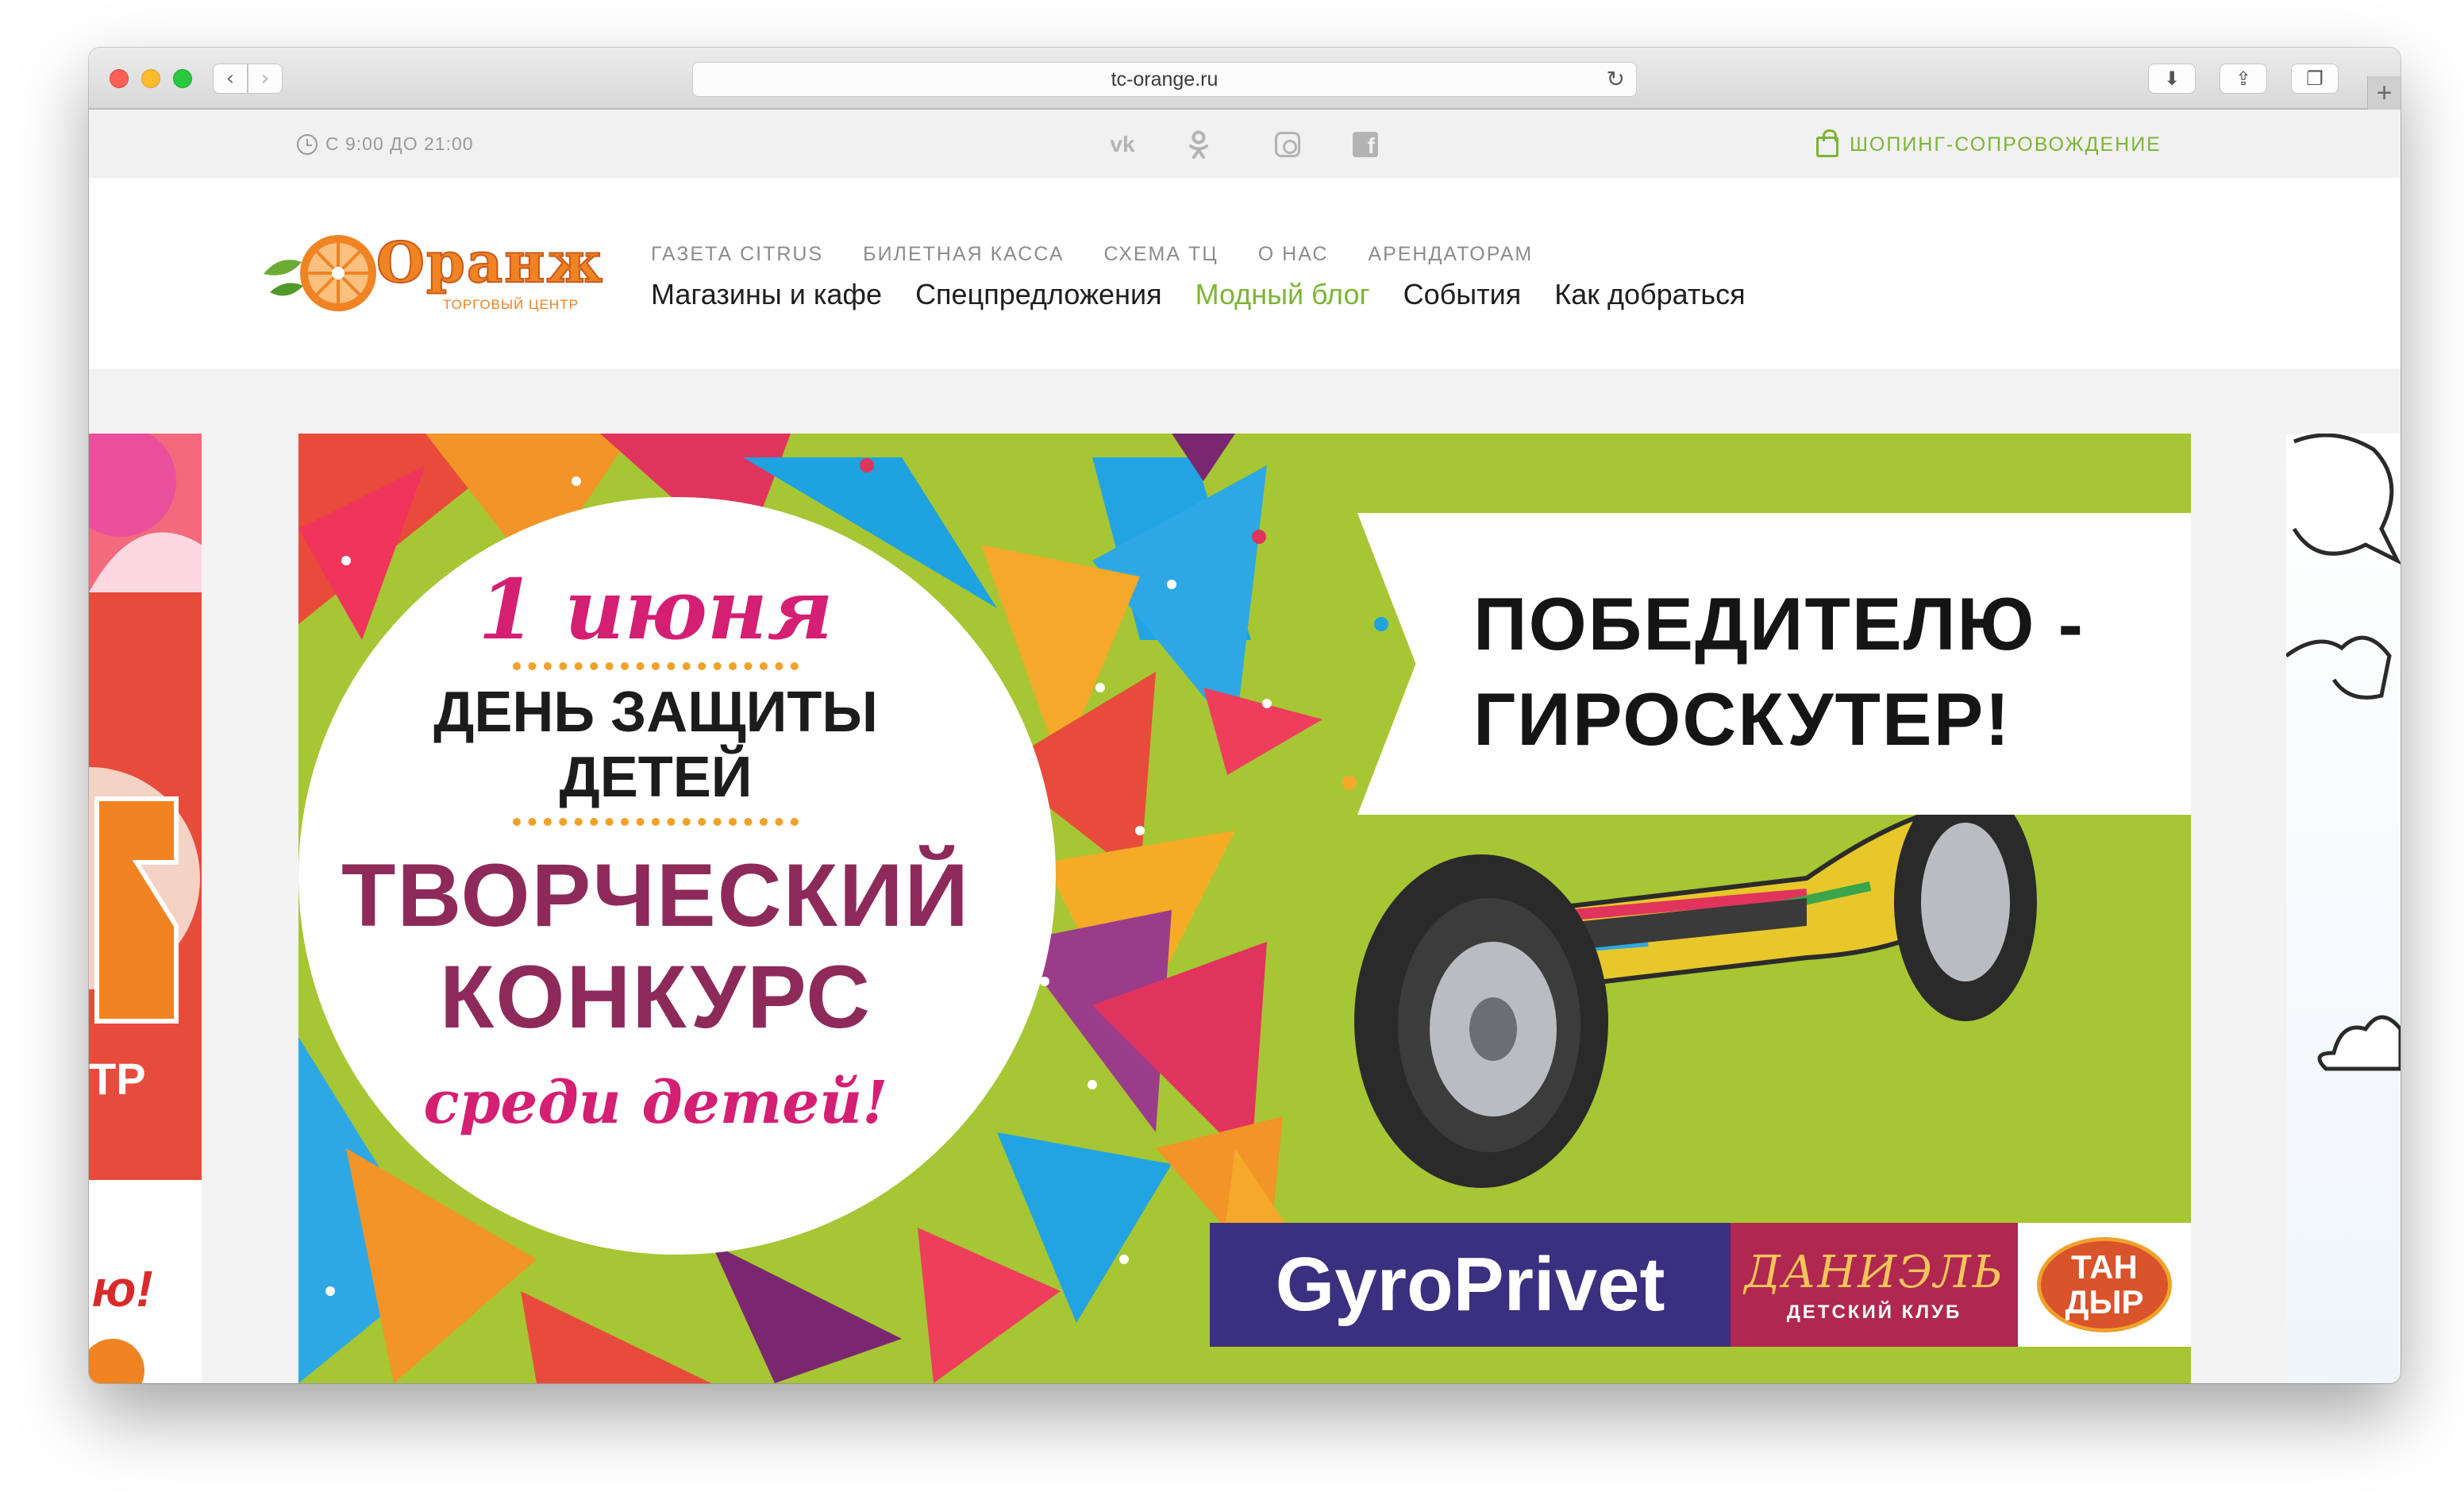  Describe the element at coordinates (1282, 294) in the screenshot. I see `nav-fashion-blog: Модный блог` at that location.